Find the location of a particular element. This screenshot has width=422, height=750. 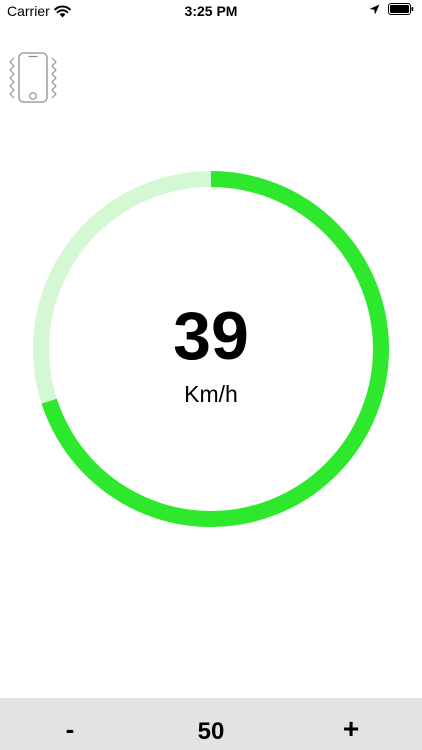

phone-vibrate-icon is located at coordinates (33, 77).